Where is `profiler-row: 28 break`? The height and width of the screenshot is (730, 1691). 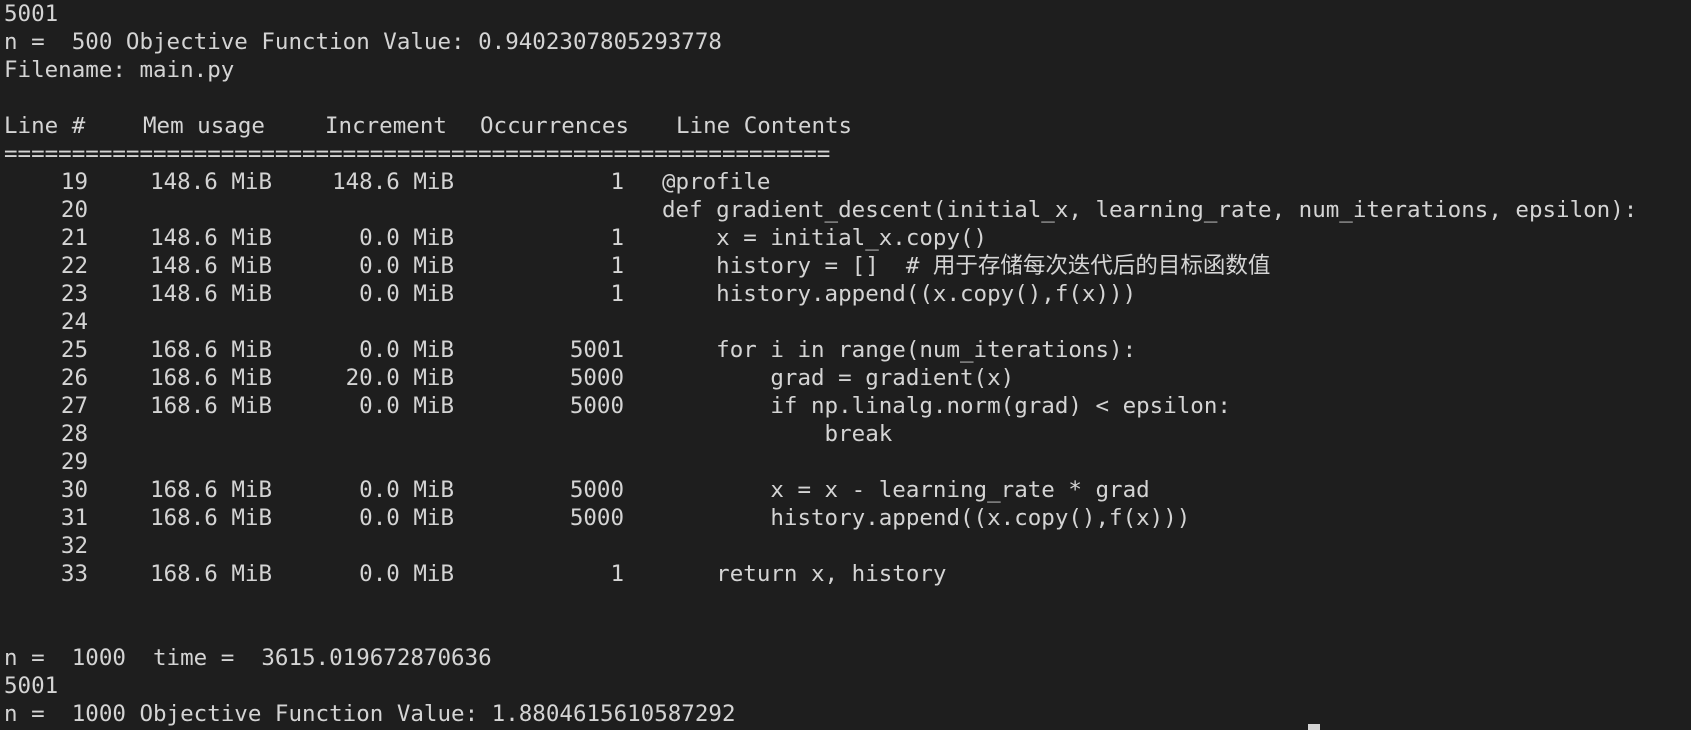
profiler-row: 28 break is located at coordinates (847, 434).